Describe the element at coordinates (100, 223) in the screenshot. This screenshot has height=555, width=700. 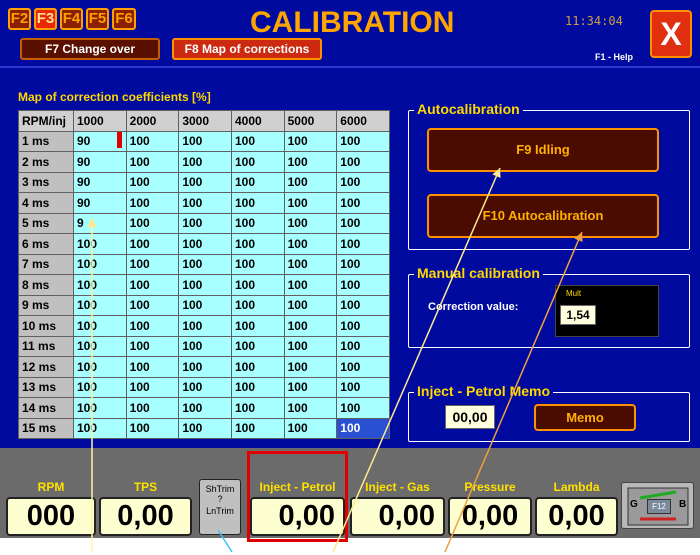
I see `correction-cell: 9` at that location.